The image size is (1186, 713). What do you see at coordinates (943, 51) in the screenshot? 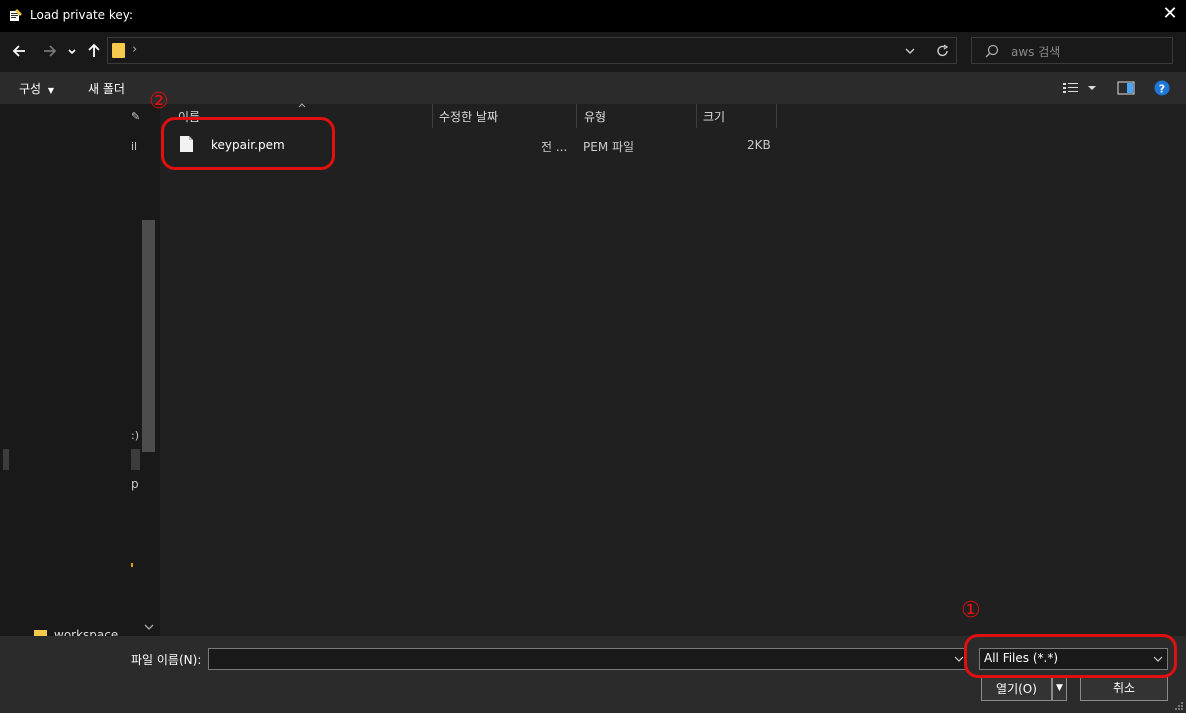
I see `refresh-icon` at bounding box center [943, 51].